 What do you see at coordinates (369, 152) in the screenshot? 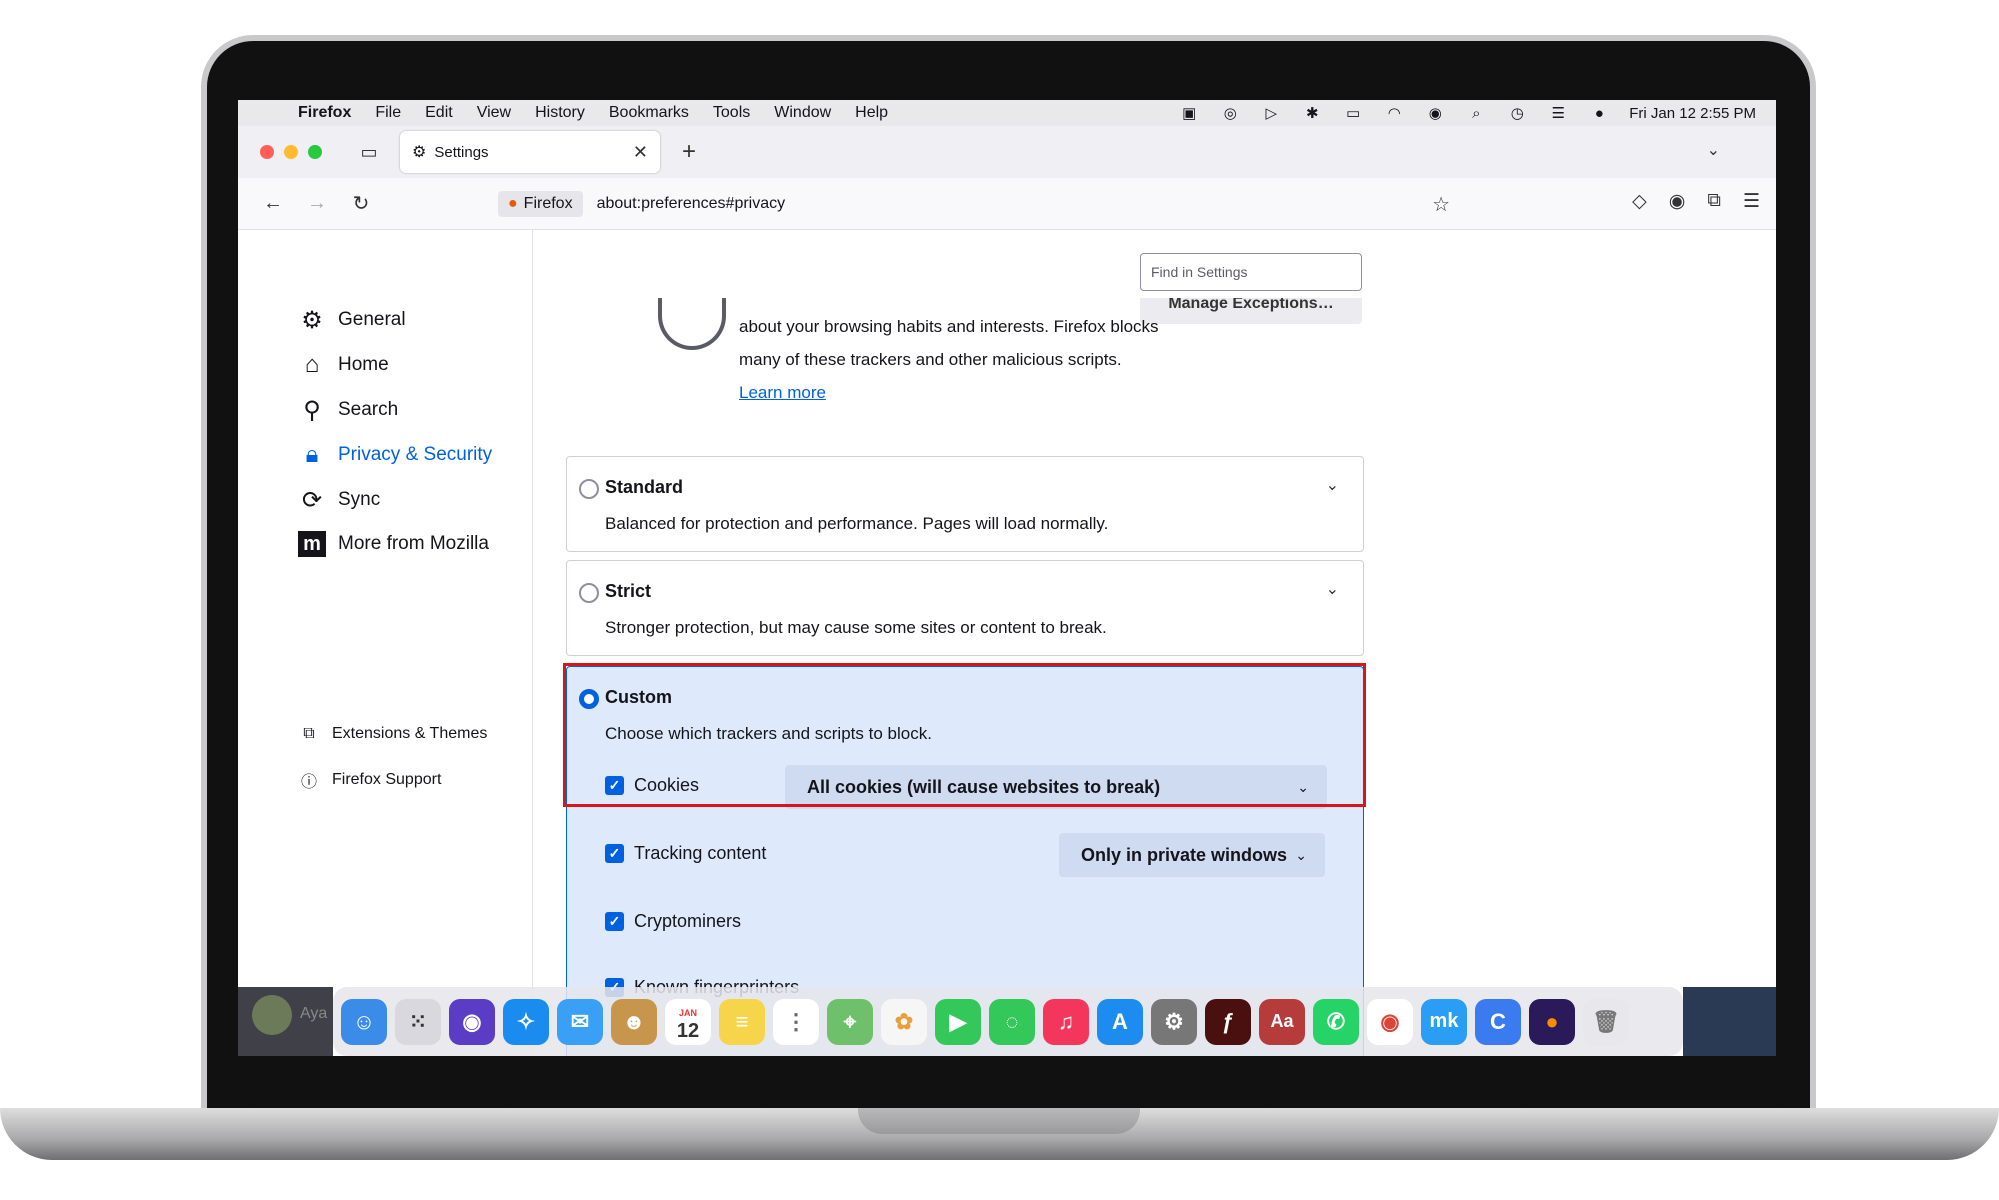
I see `firefox-view-icon: ▭` at bounding box center [369, 152].